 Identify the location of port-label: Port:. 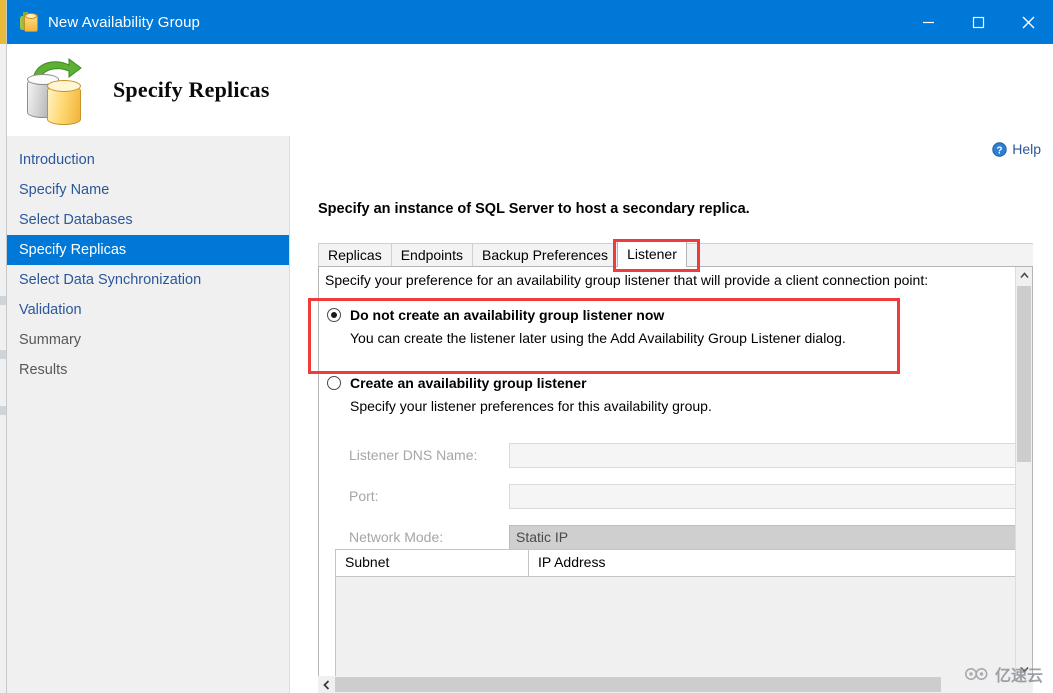
(364, 496).